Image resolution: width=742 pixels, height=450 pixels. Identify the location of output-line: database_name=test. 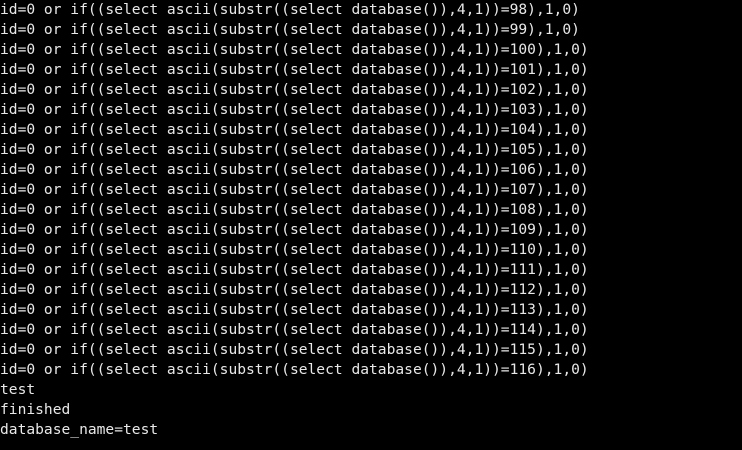
(79, 429).